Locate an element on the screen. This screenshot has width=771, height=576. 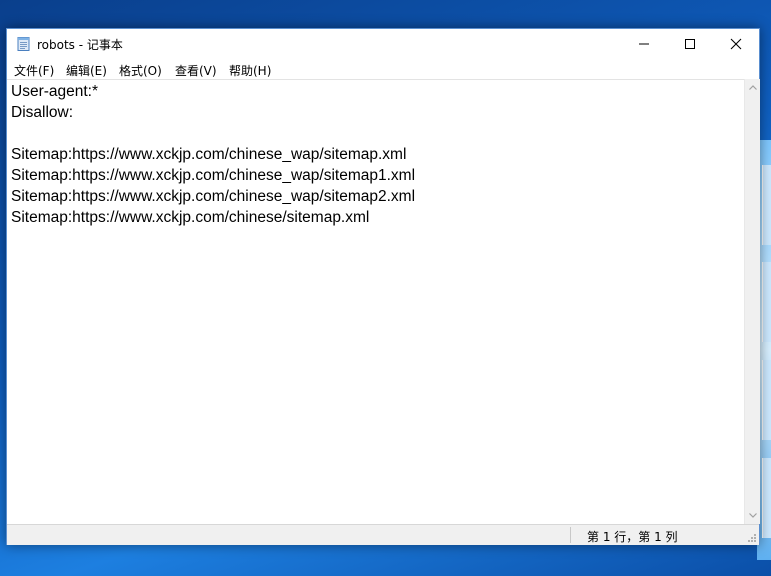
resize-grip-icon is located at coordinates (752, 538).